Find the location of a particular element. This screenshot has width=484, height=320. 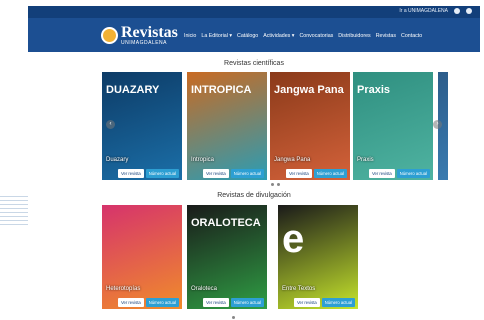

journal-name: Praxis is located at coordinates (365, 160).